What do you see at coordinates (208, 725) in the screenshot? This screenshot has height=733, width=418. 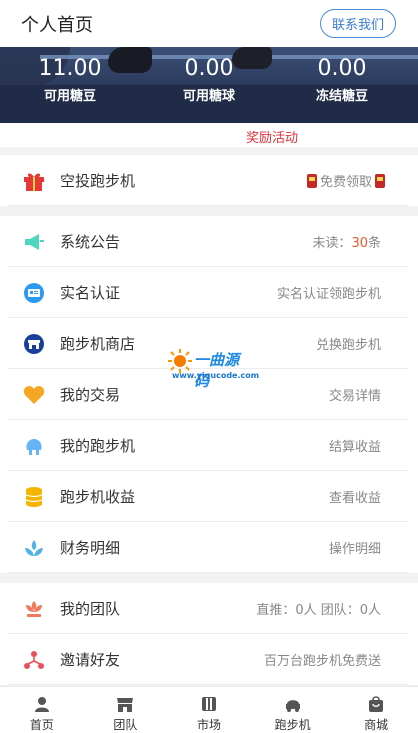 I see `tab-label: 市场` at bounding box center [208, 725].